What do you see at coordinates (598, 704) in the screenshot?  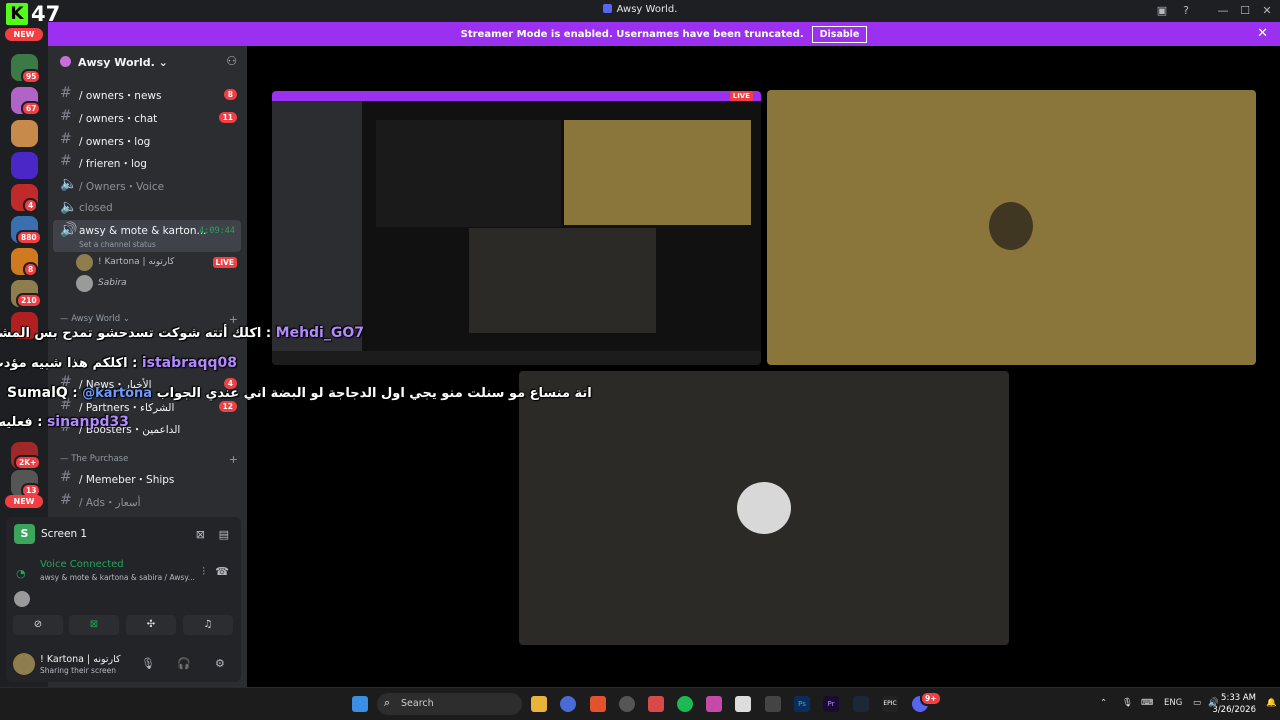 I see `brave-icon` at bounding box center [598, 704].